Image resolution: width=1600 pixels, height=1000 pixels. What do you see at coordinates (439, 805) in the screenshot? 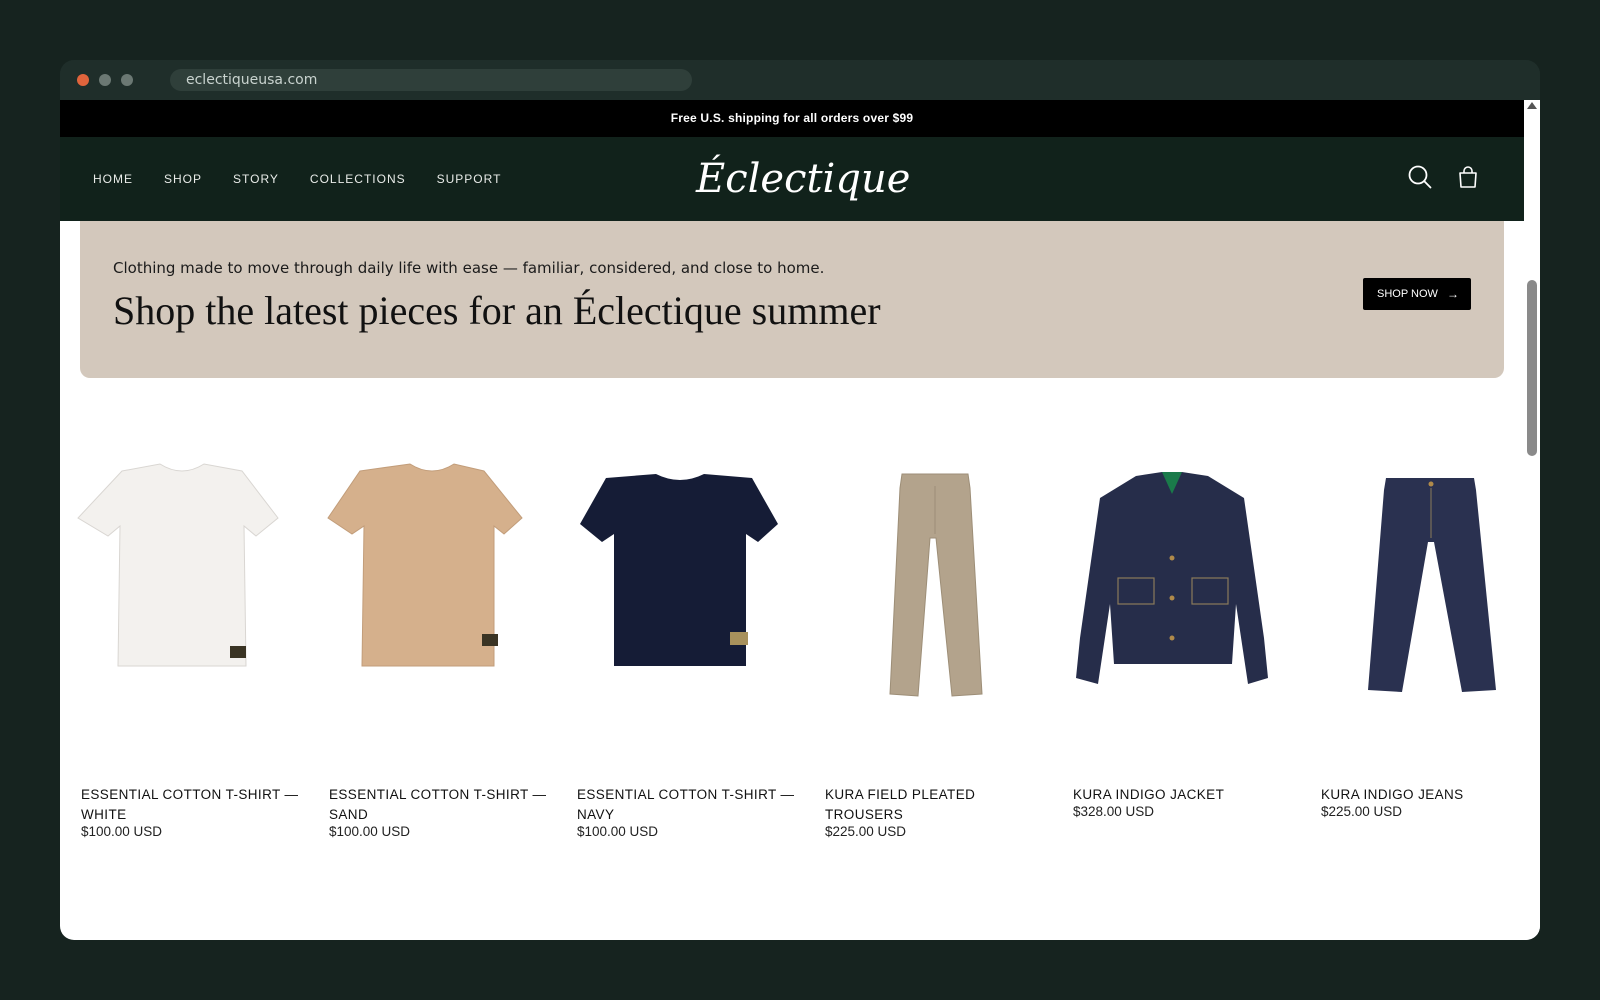
I see `product-title: ESSENTIAL COTTON T-SHIRT — SAND` at bounding box center [439, 805].